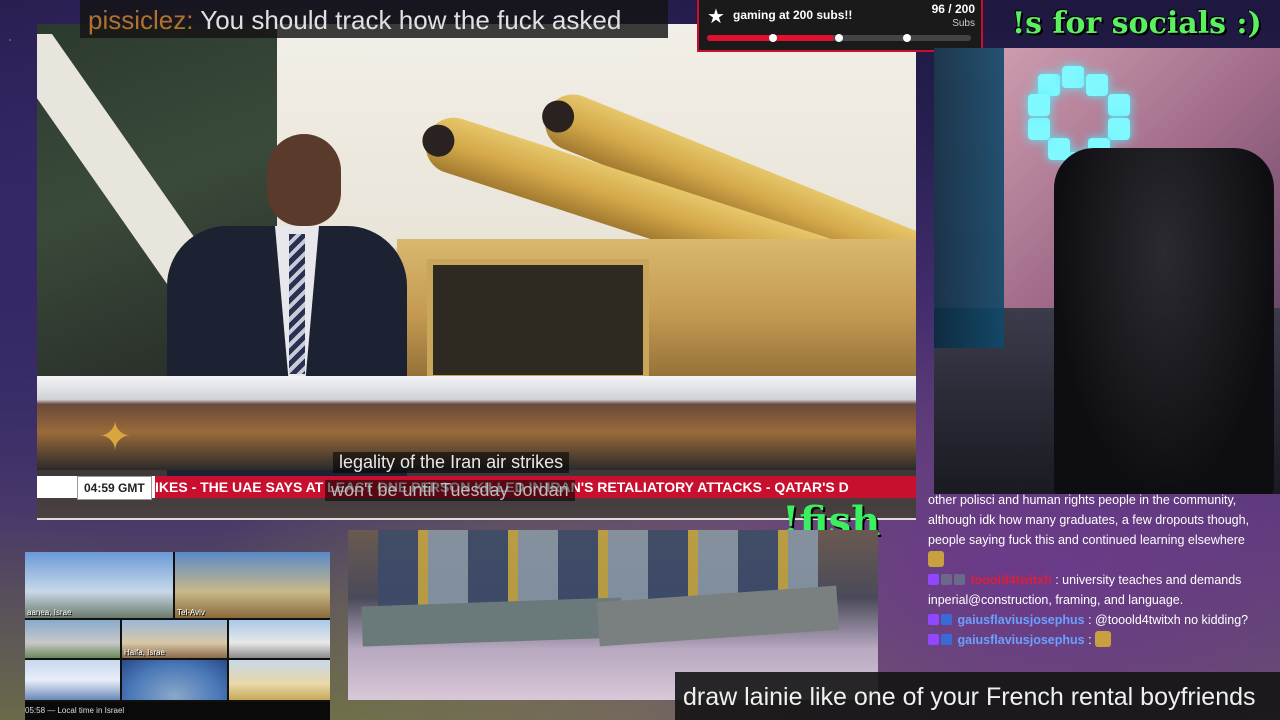 The width and height of the screenshot is (1280, 720). Describe the element at coordinates (407, 20) in the screenshot. I see `chat-message: You should track how the fuck asked` at that location.